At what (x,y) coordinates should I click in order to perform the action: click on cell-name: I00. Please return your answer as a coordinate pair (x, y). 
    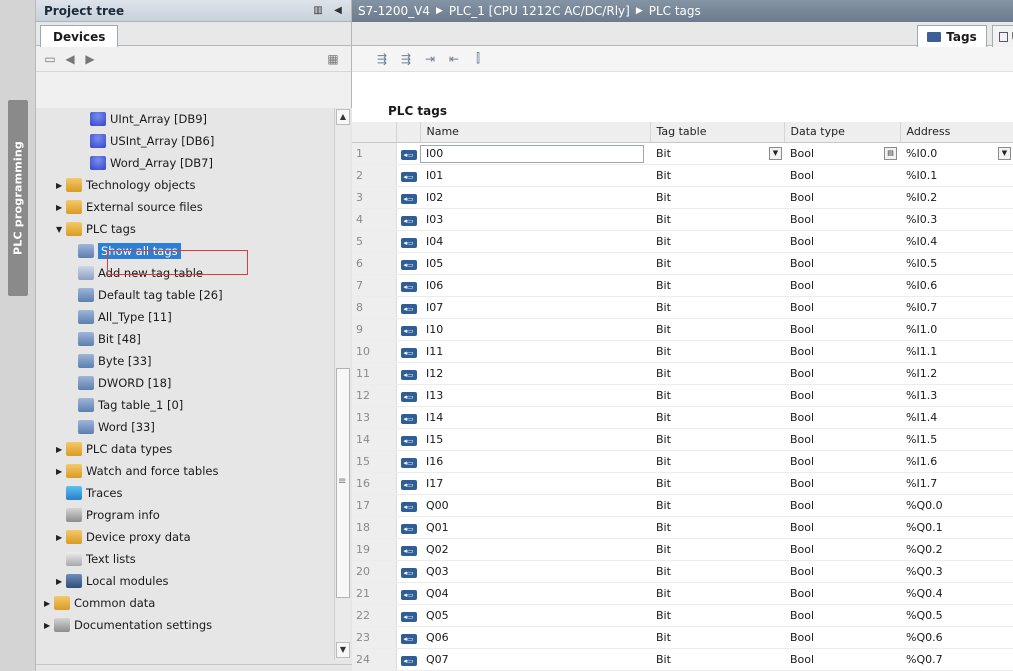
    Looking at the image, I should click on (535, 153).